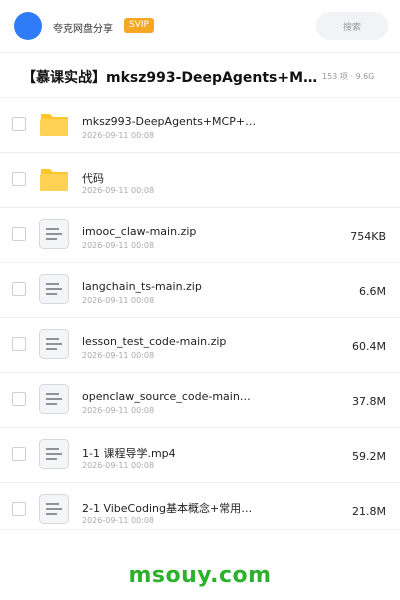  I want to click on file-row: 代码 2026-09-11 00:08, so click(200, 179).